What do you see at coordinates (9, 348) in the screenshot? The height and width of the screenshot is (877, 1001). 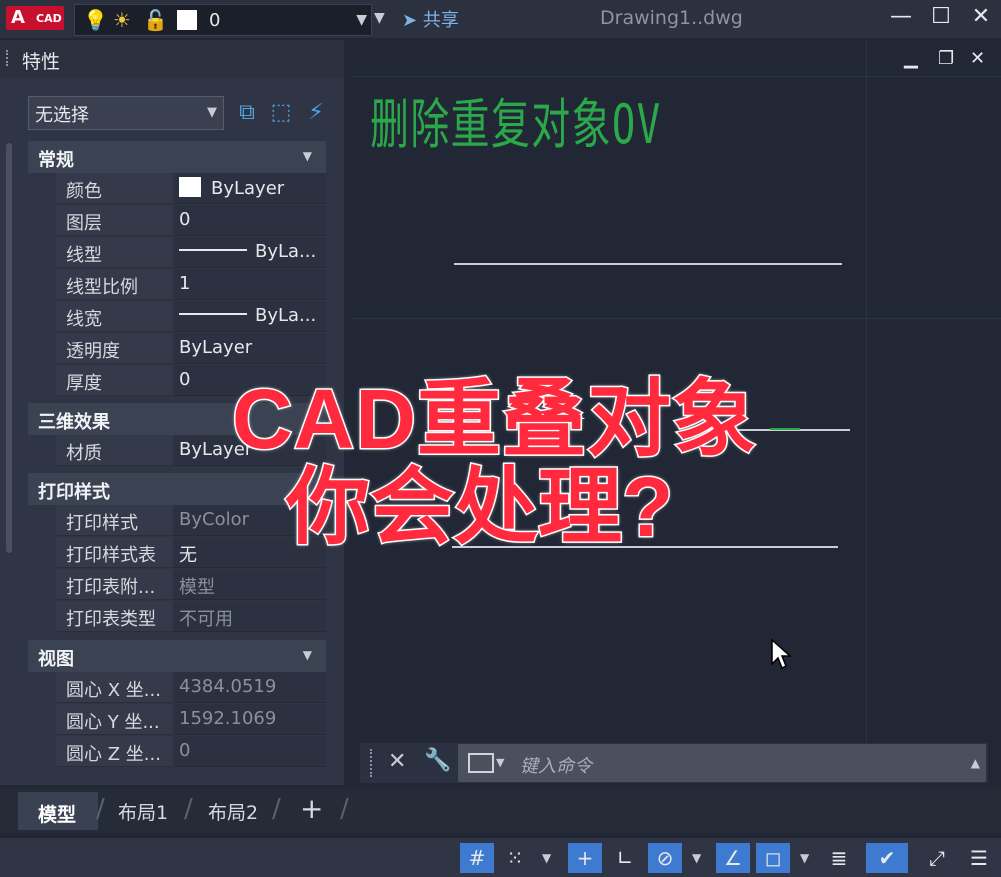 I see `panel-scrollbar` at bounding box center [9, 348].